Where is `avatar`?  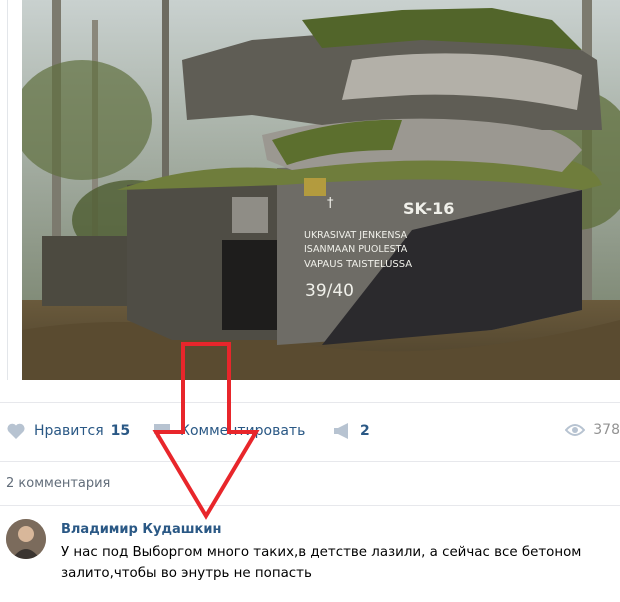 avatar is located at coordinates (26, 539).